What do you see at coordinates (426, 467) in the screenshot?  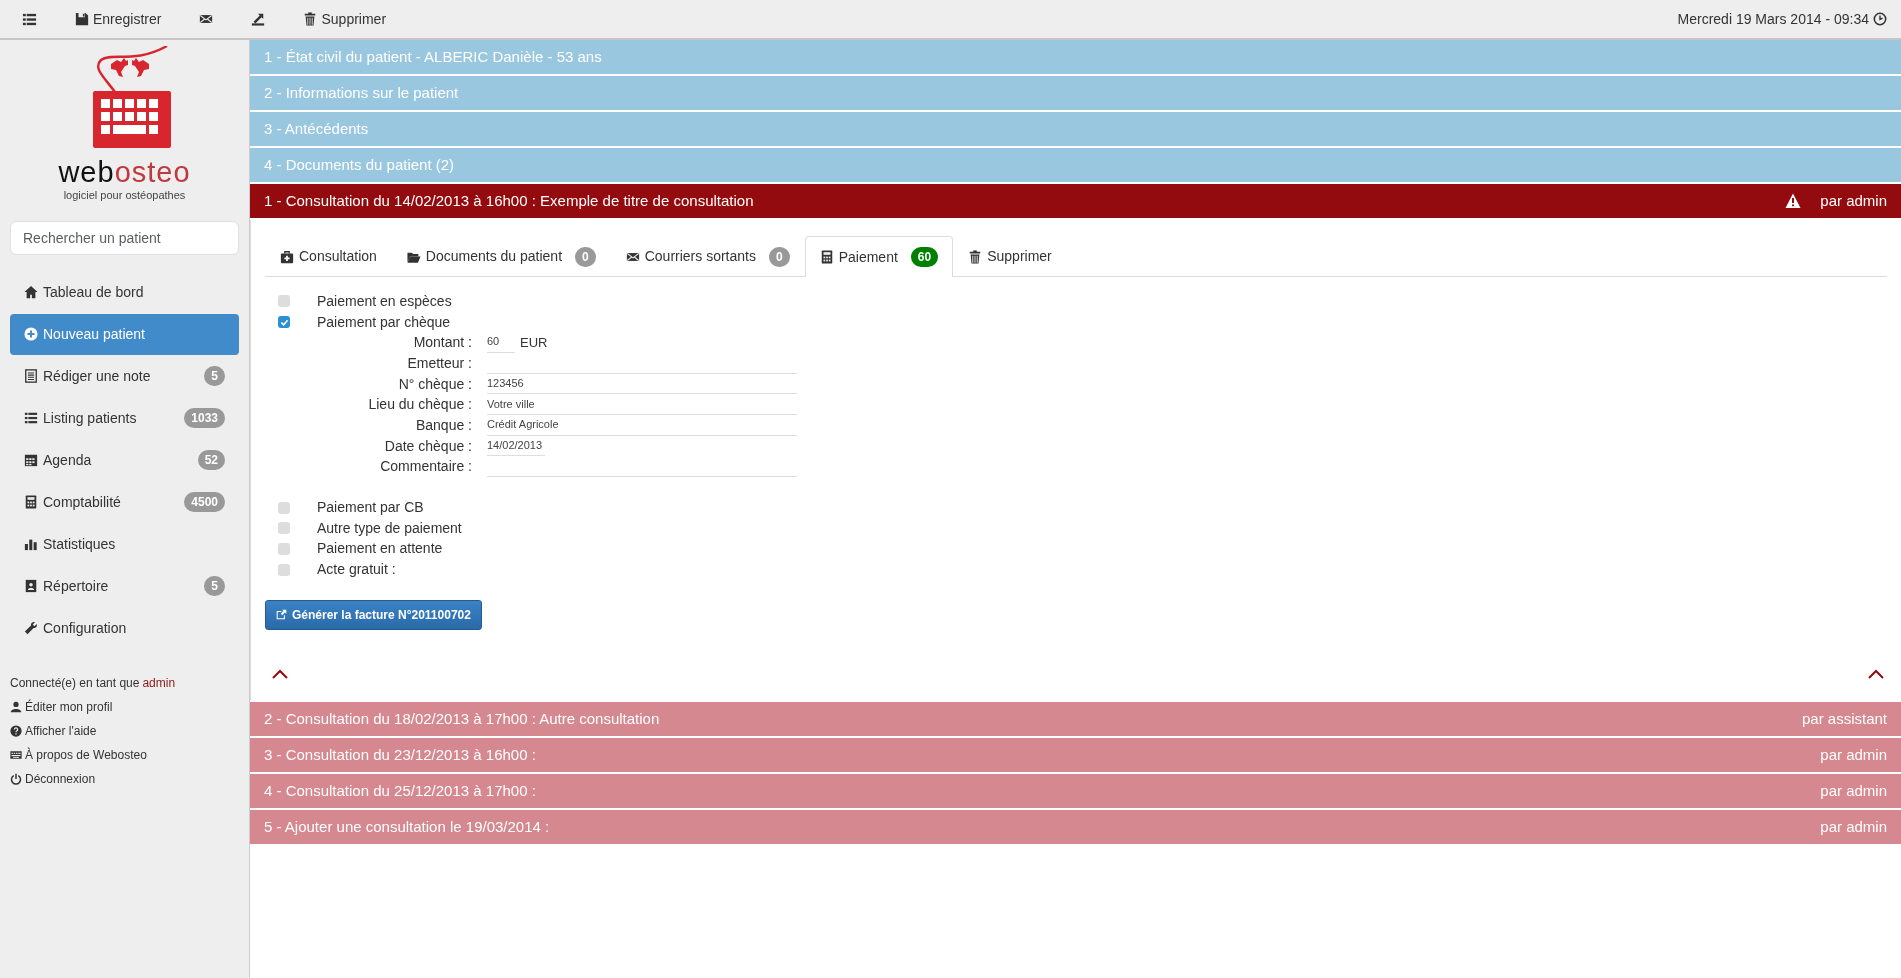 I see `field-label: Commentaire :` at bounding box center [426, 467].